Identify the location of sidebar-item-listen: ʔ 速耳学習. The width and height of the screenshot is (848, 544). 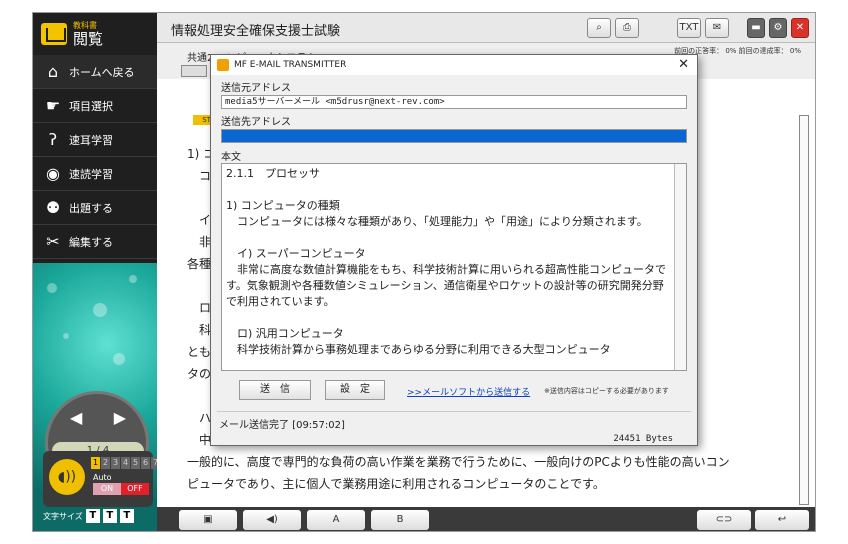
(95, 140).